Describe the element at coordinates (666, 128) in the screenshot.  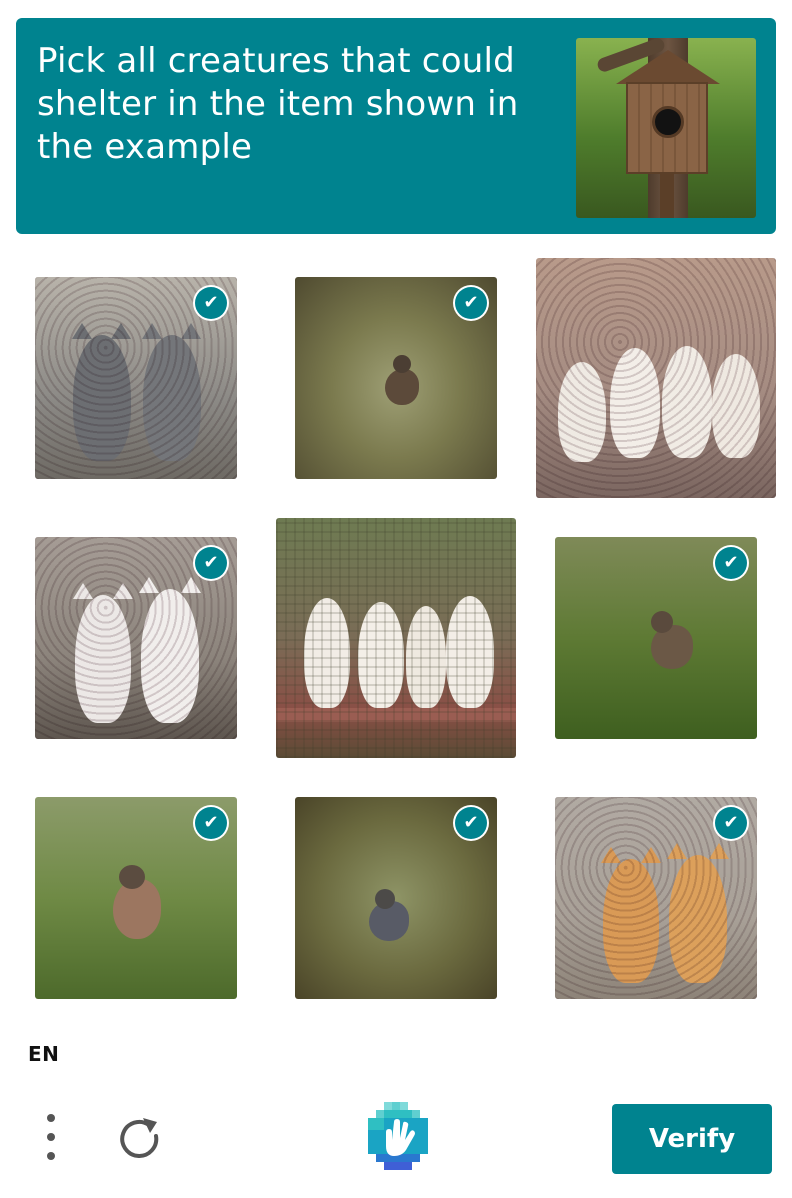
I see `example-image-birdhouse` at that location.